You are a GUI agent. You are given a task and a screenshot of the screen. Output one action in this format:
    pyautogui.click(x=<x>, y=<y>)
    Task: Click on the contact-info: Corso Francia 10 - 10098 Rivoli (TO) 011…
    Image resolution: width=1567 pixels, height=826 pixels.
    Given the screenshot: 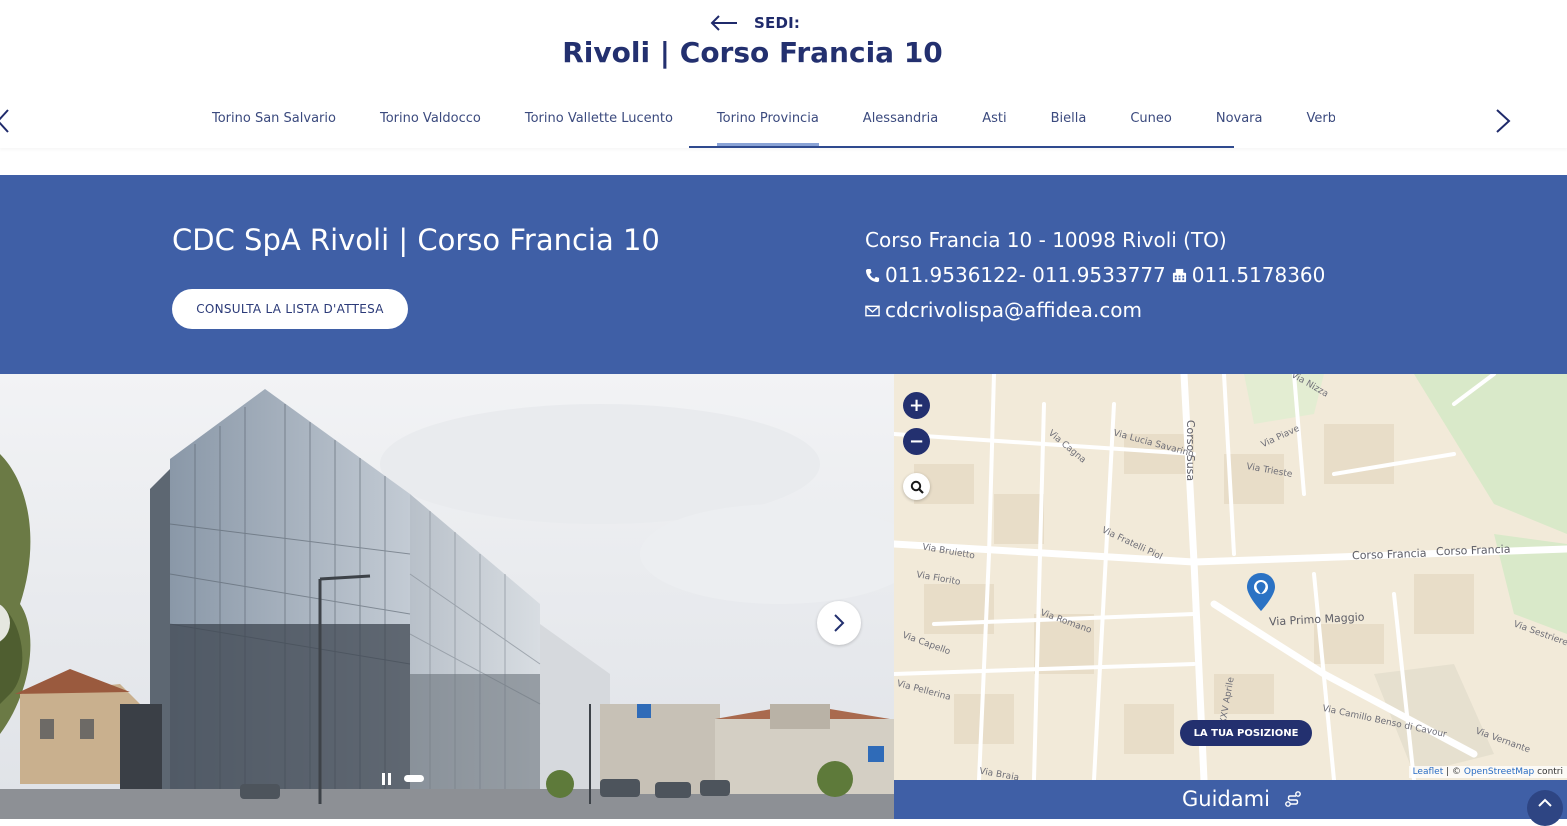 What is the action you would take?
    pyautogui.click(x=1095, y=275)
    